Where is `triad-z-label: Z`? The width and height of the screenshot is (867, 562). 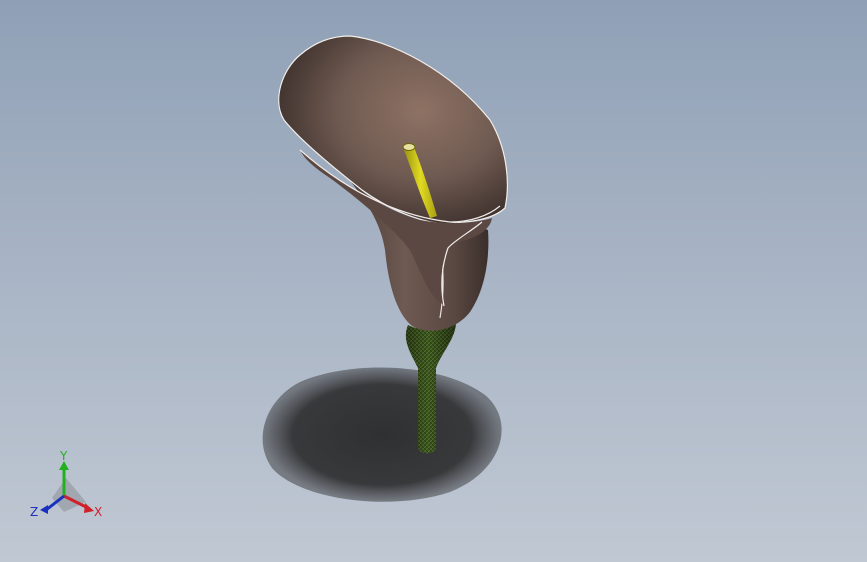 triad-z-label: Z is located at coordinates (34, 512).